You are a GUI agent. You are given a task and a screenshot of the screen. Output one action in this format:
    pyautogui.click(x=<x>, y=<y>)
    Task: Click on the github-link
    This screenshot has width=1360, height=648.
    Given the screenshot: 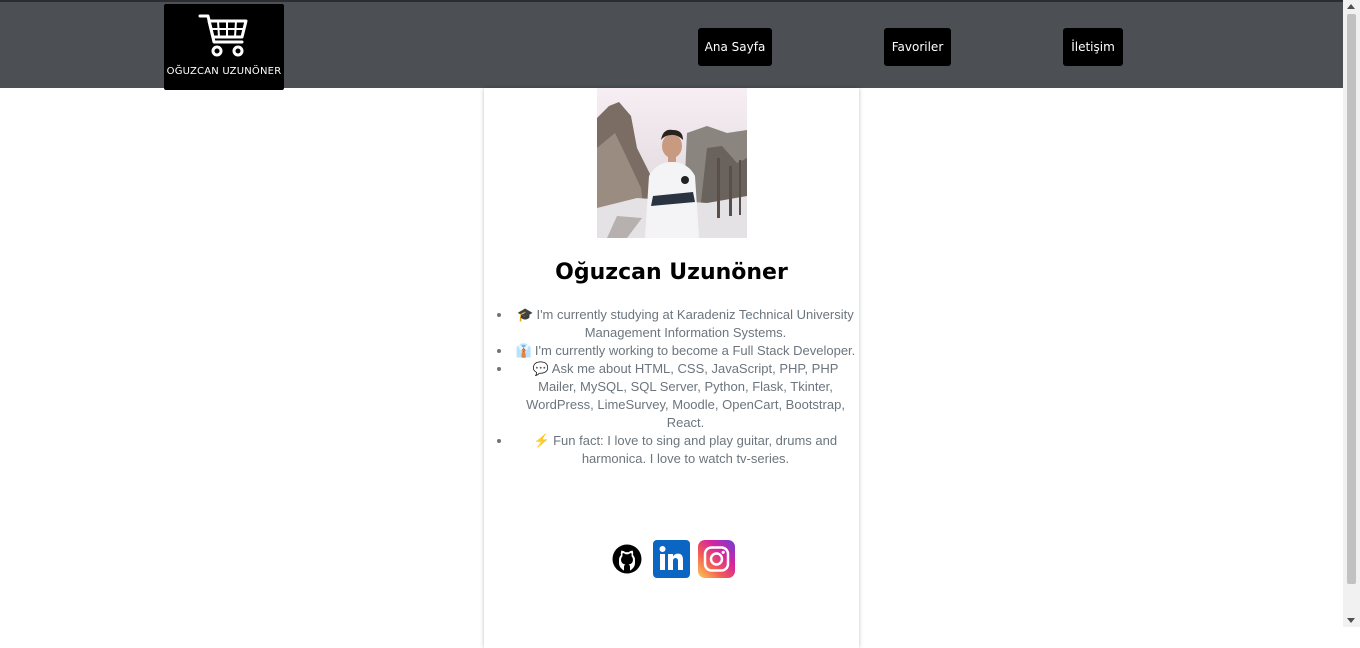 What is the action you would take?
    pyautogui.click(x=628, y=559)
    